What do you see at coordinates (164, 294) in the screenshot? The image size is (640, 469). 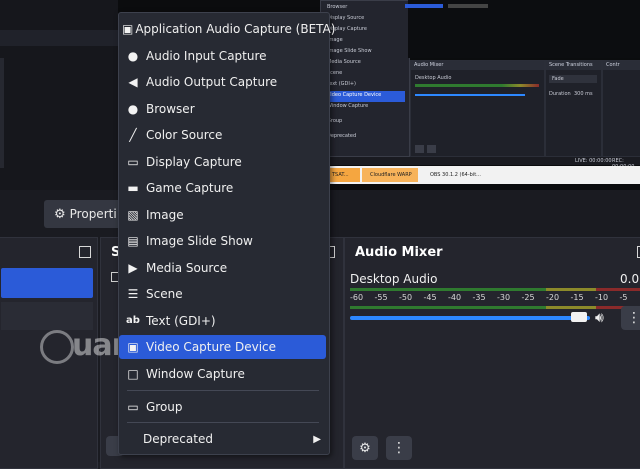 I see `menu-item-label: Scene` at bounding box center [164, 294].